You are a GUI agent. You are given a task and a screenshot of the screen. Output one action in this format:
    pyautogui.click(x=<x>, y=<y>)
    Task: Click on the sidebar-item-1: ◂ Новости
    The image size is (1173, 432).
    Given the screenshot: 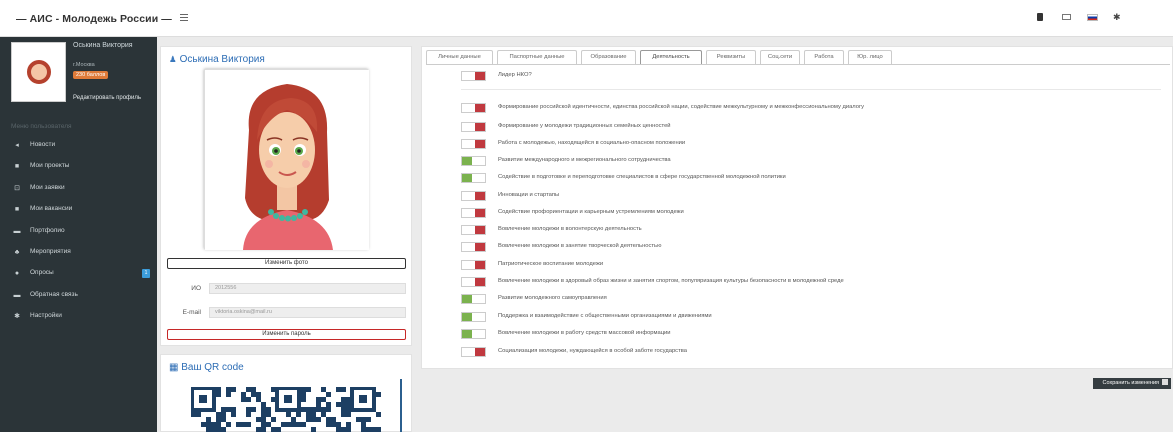 What is the action you would take?
    pyautogui.click(x=78, y=145)
    